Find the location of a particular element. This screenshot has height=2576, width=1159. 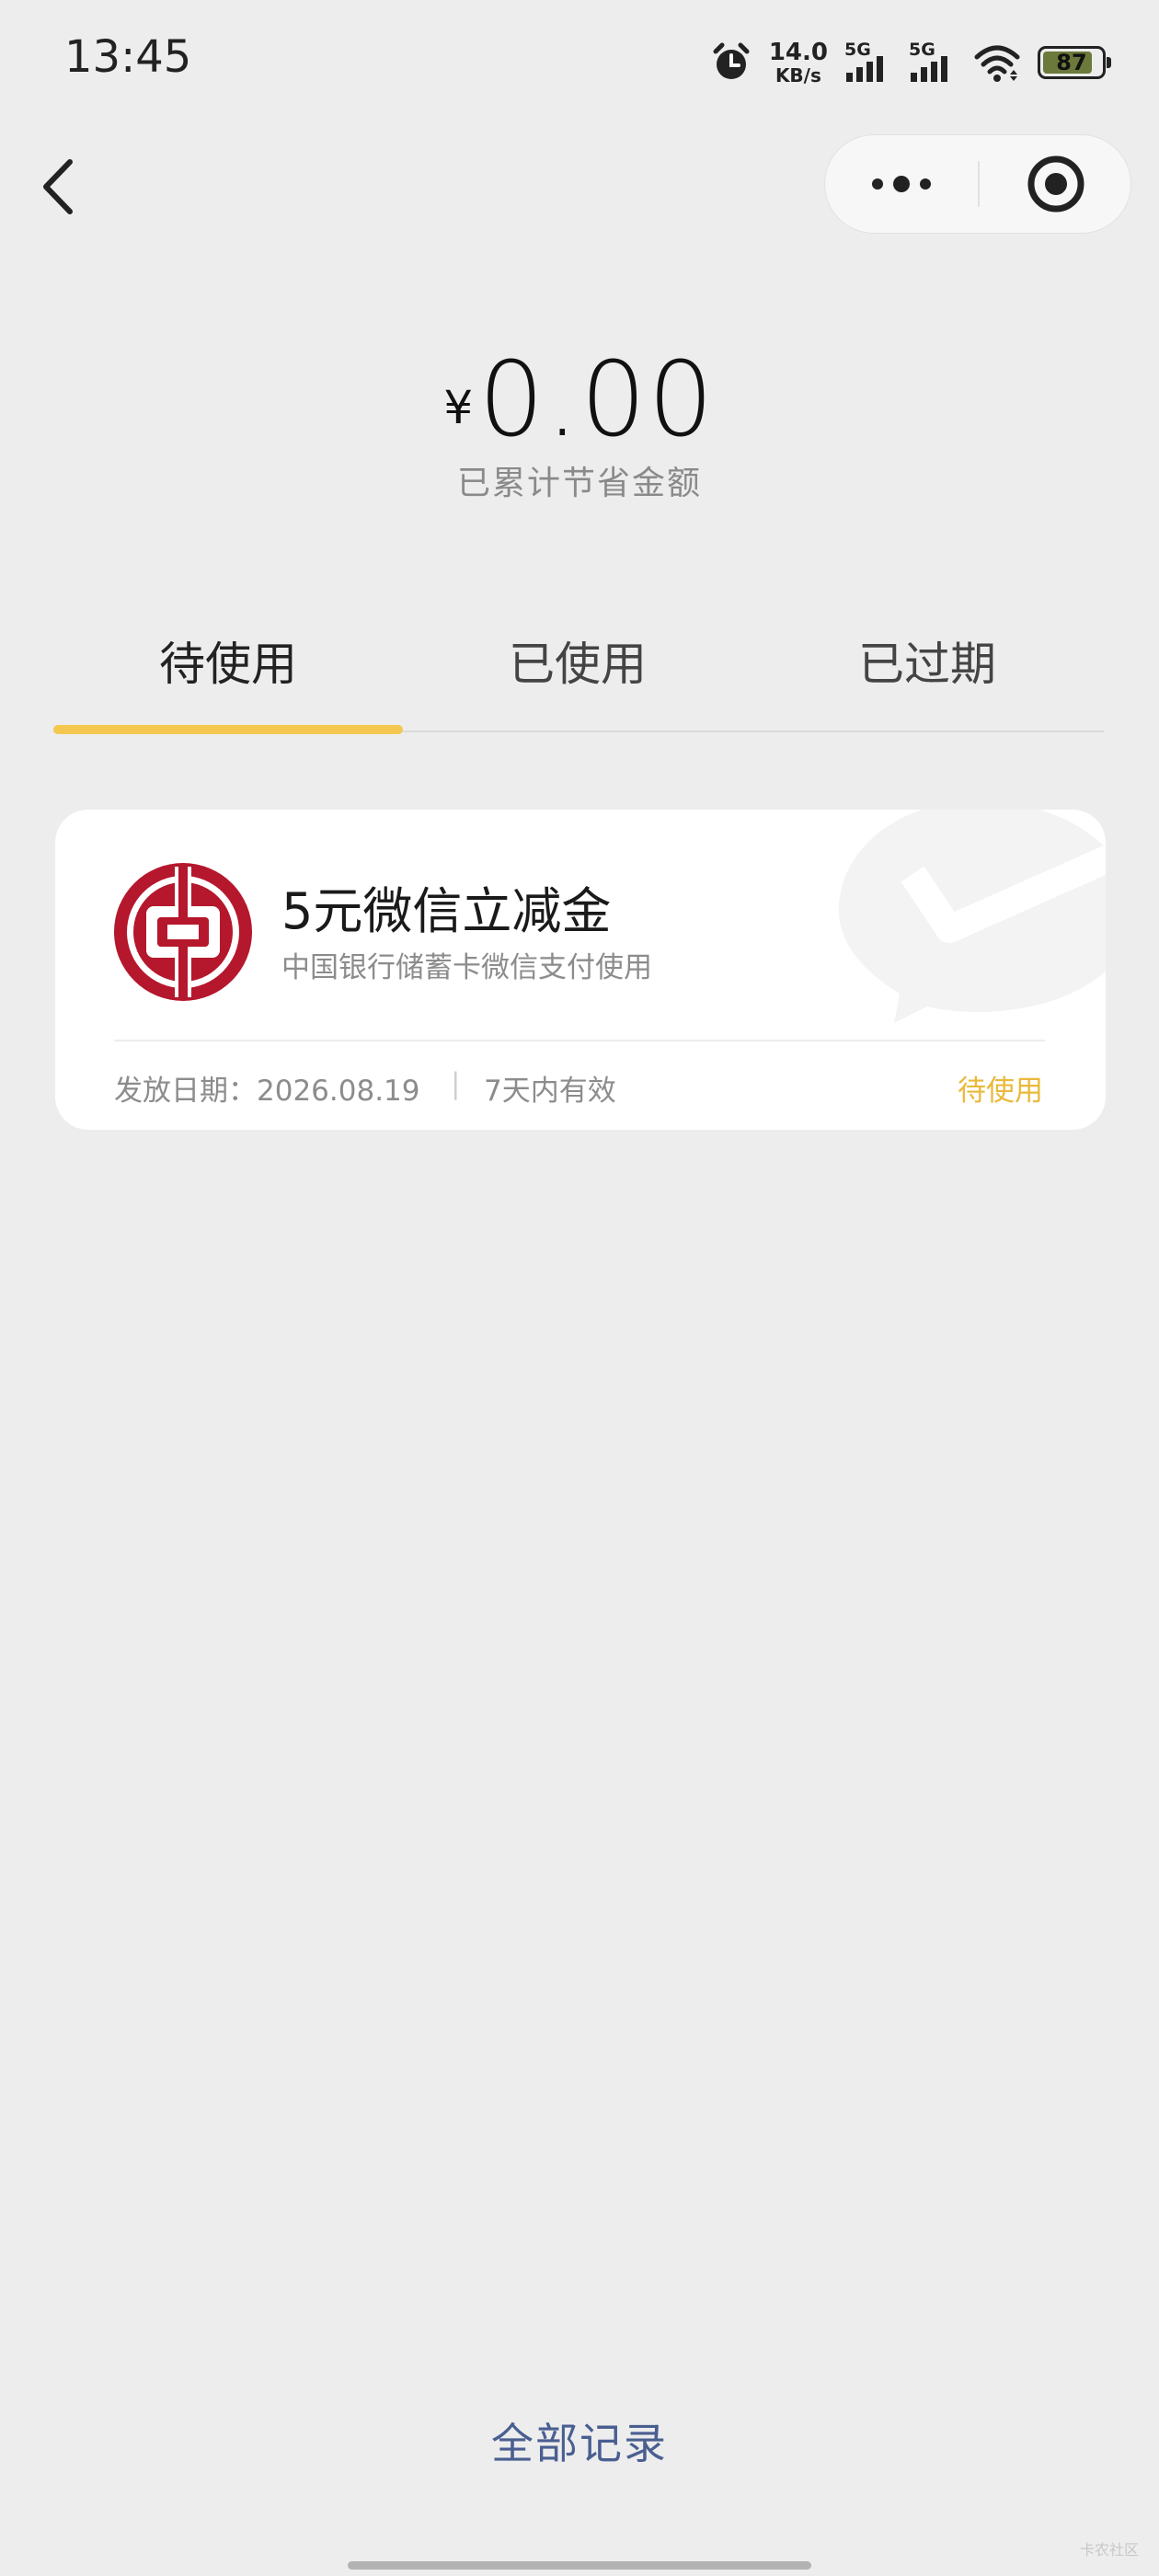

net-speed-value: 14.0 is located at coordinates (798, 52).